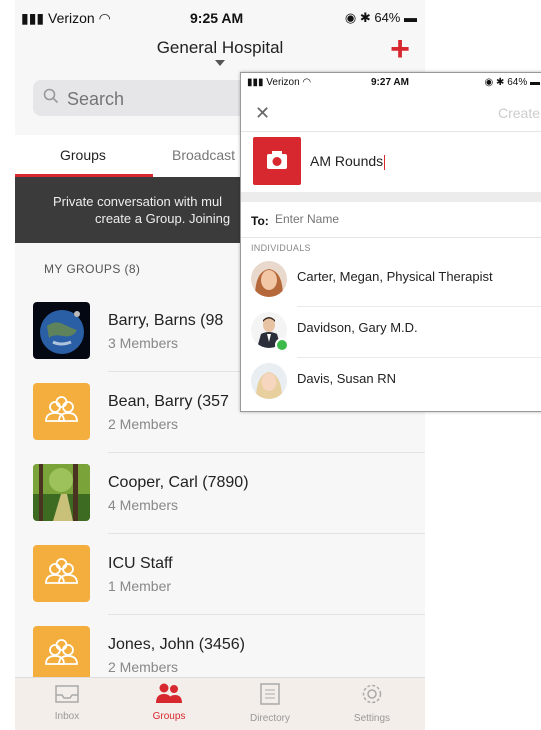  What do you see at coordinates (270, 694) in the screenshot?
I see `directory-icon` at bounding box center [270, 694].